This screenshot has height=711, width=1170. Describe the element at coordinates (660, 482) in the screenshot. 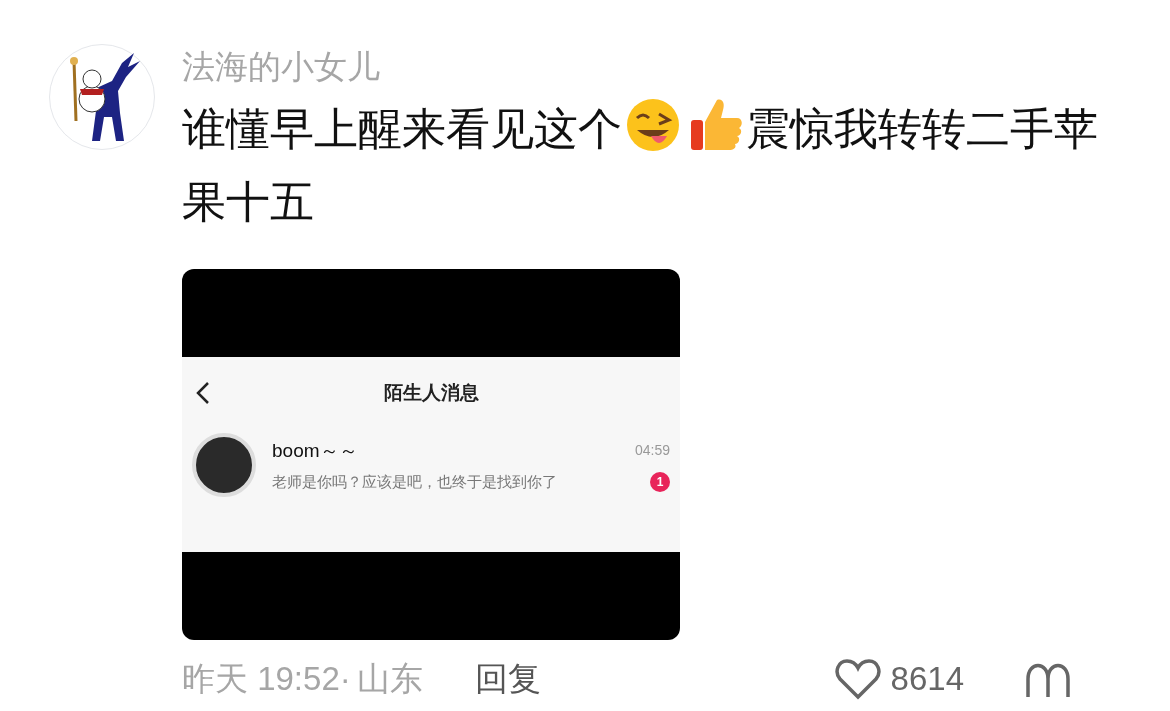

I see `unread-count: 1` at that location.